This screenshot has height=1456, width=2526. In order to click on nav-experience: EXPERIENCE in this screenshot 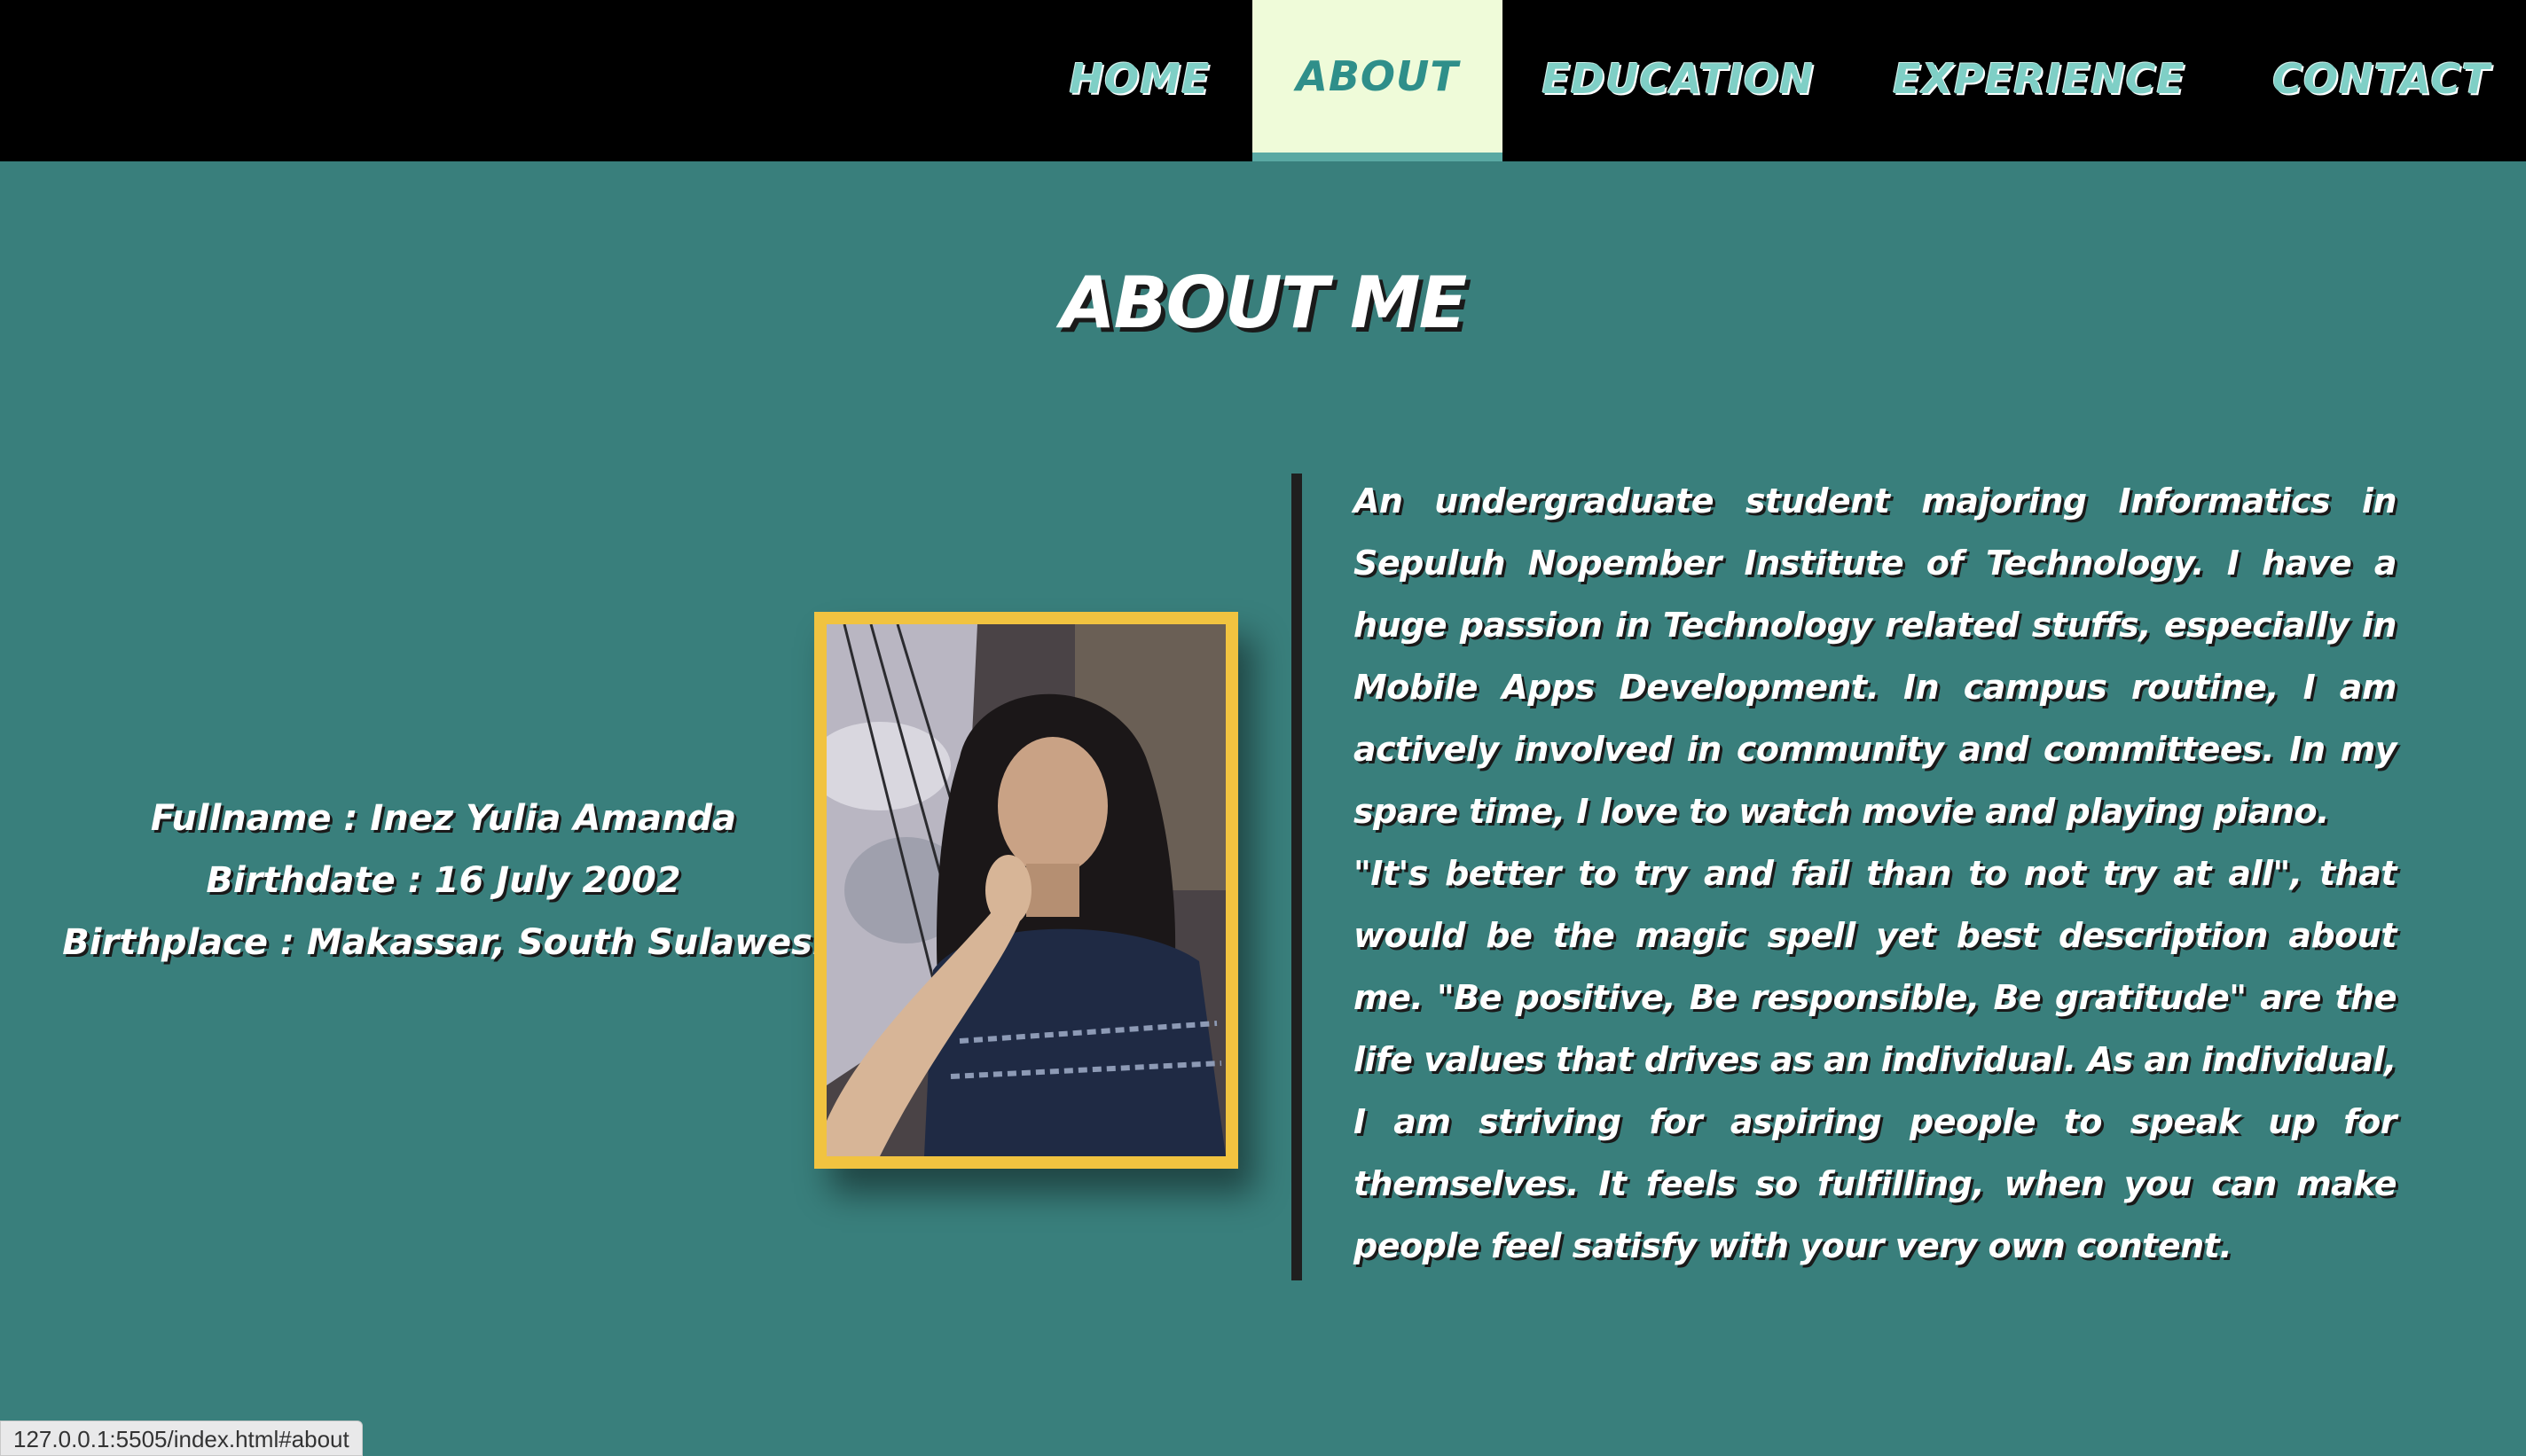, I will do `click(2039, 80)`.